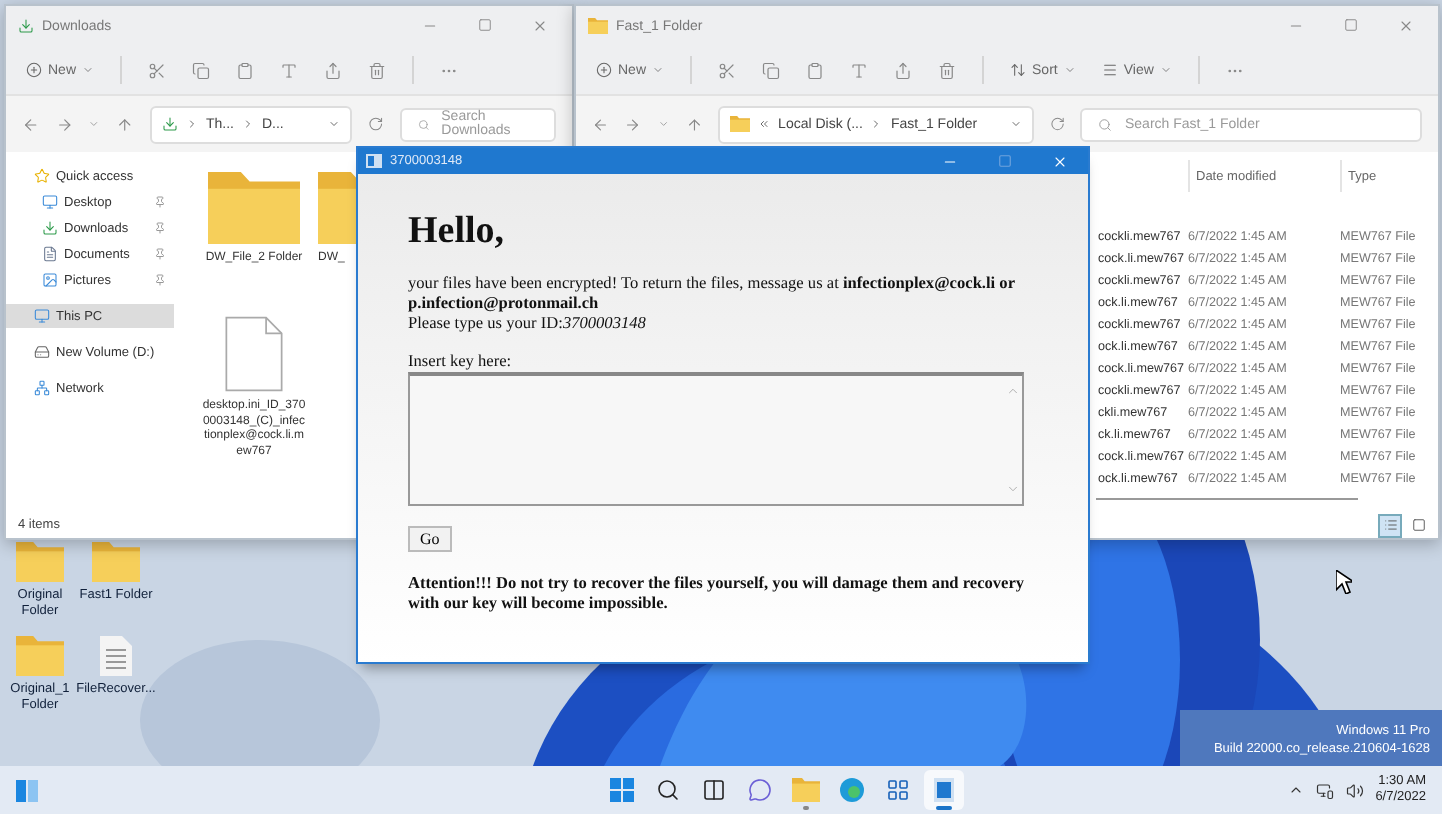  I want to click on volume-icon, so click(1354, 790).